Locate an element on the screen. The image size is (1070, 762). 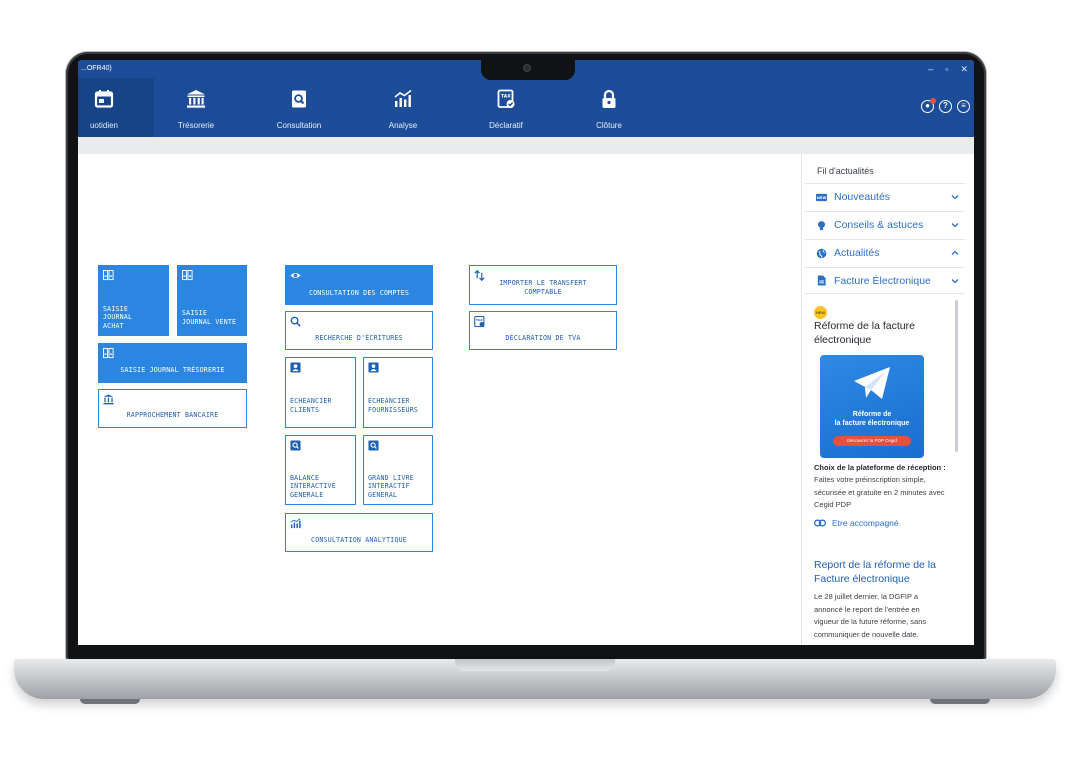
tile-echeancier-fournisseurs: ÉCHEANCIER FOURNISSEURS is located at coordinates (398, 392).